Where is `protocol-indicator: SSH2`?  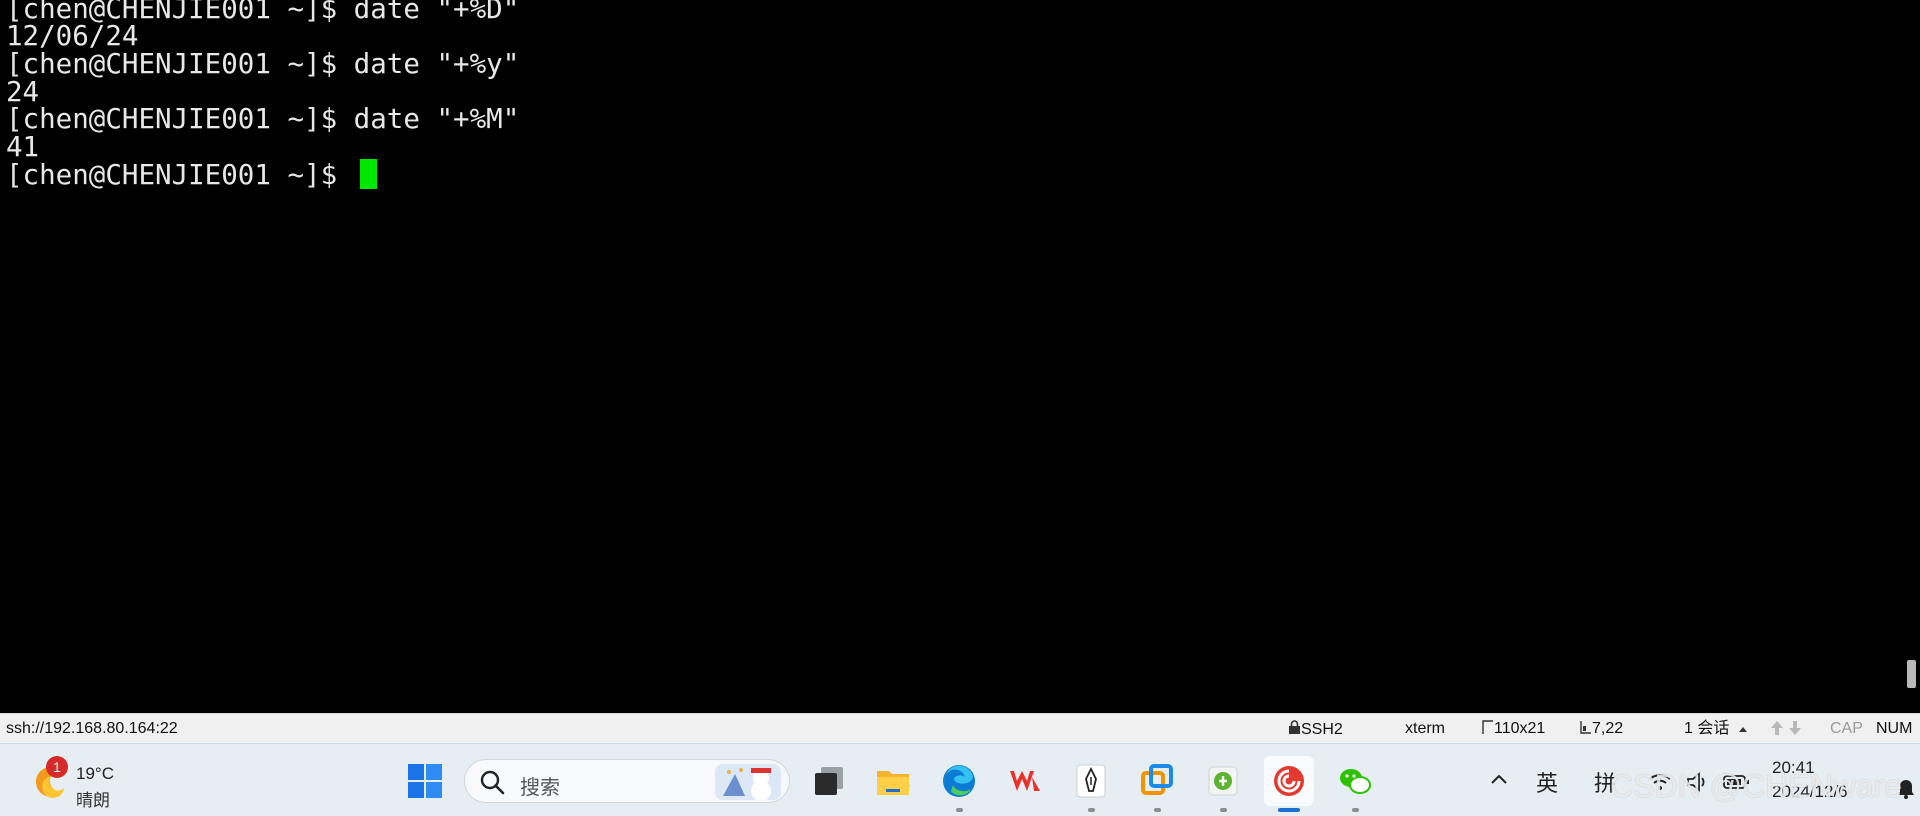 protocol-indicator: SSH2 is located at coordinates (1315, 729).